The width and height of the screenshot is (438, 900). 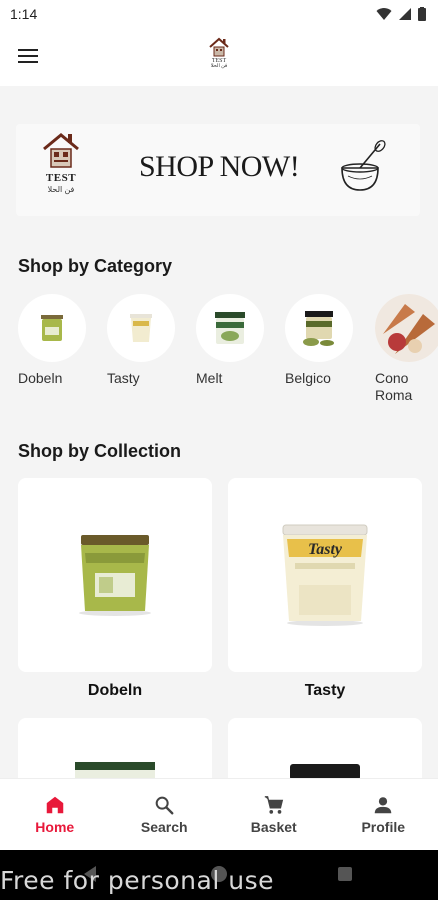 What do you see at coordinates (55, 827) in the screenshot?
I see `nav-label: Home` at bounding box center [55, 827].